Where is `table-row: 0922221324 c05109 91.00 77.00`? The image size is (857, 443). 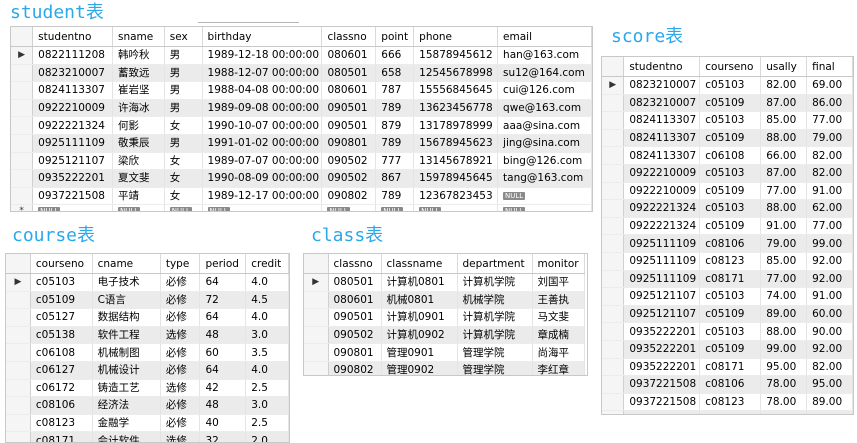 table-row: 0922221324 c05109 91.00 77.00 is located at coordinates (727, 226).